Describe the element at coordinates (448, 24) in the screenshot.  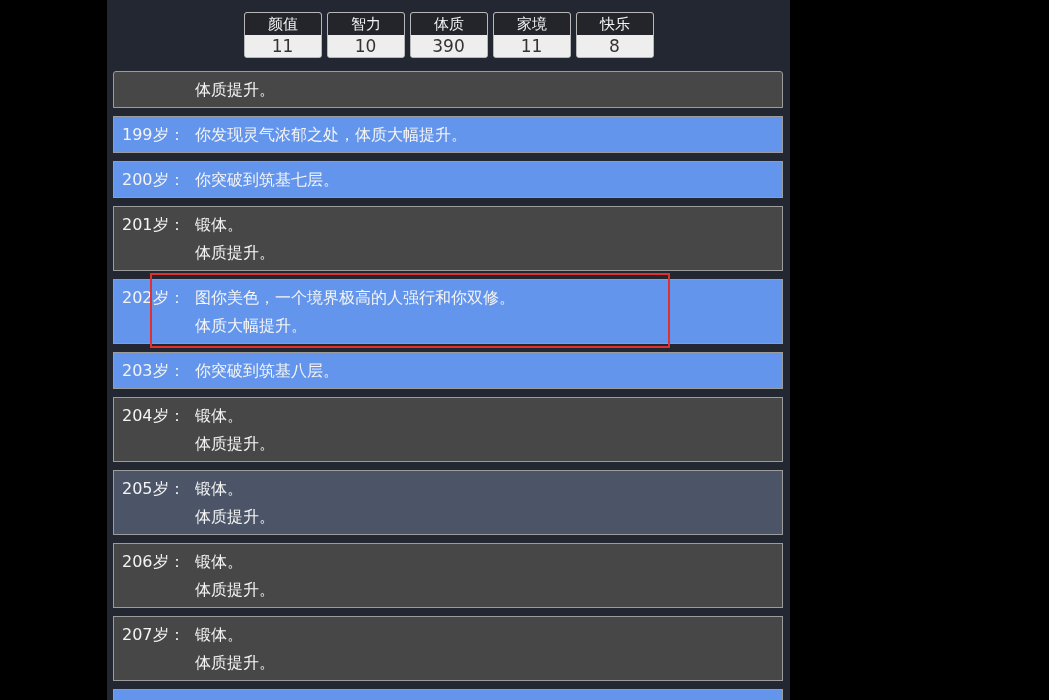
I see `stat-label: 体质` at that location.